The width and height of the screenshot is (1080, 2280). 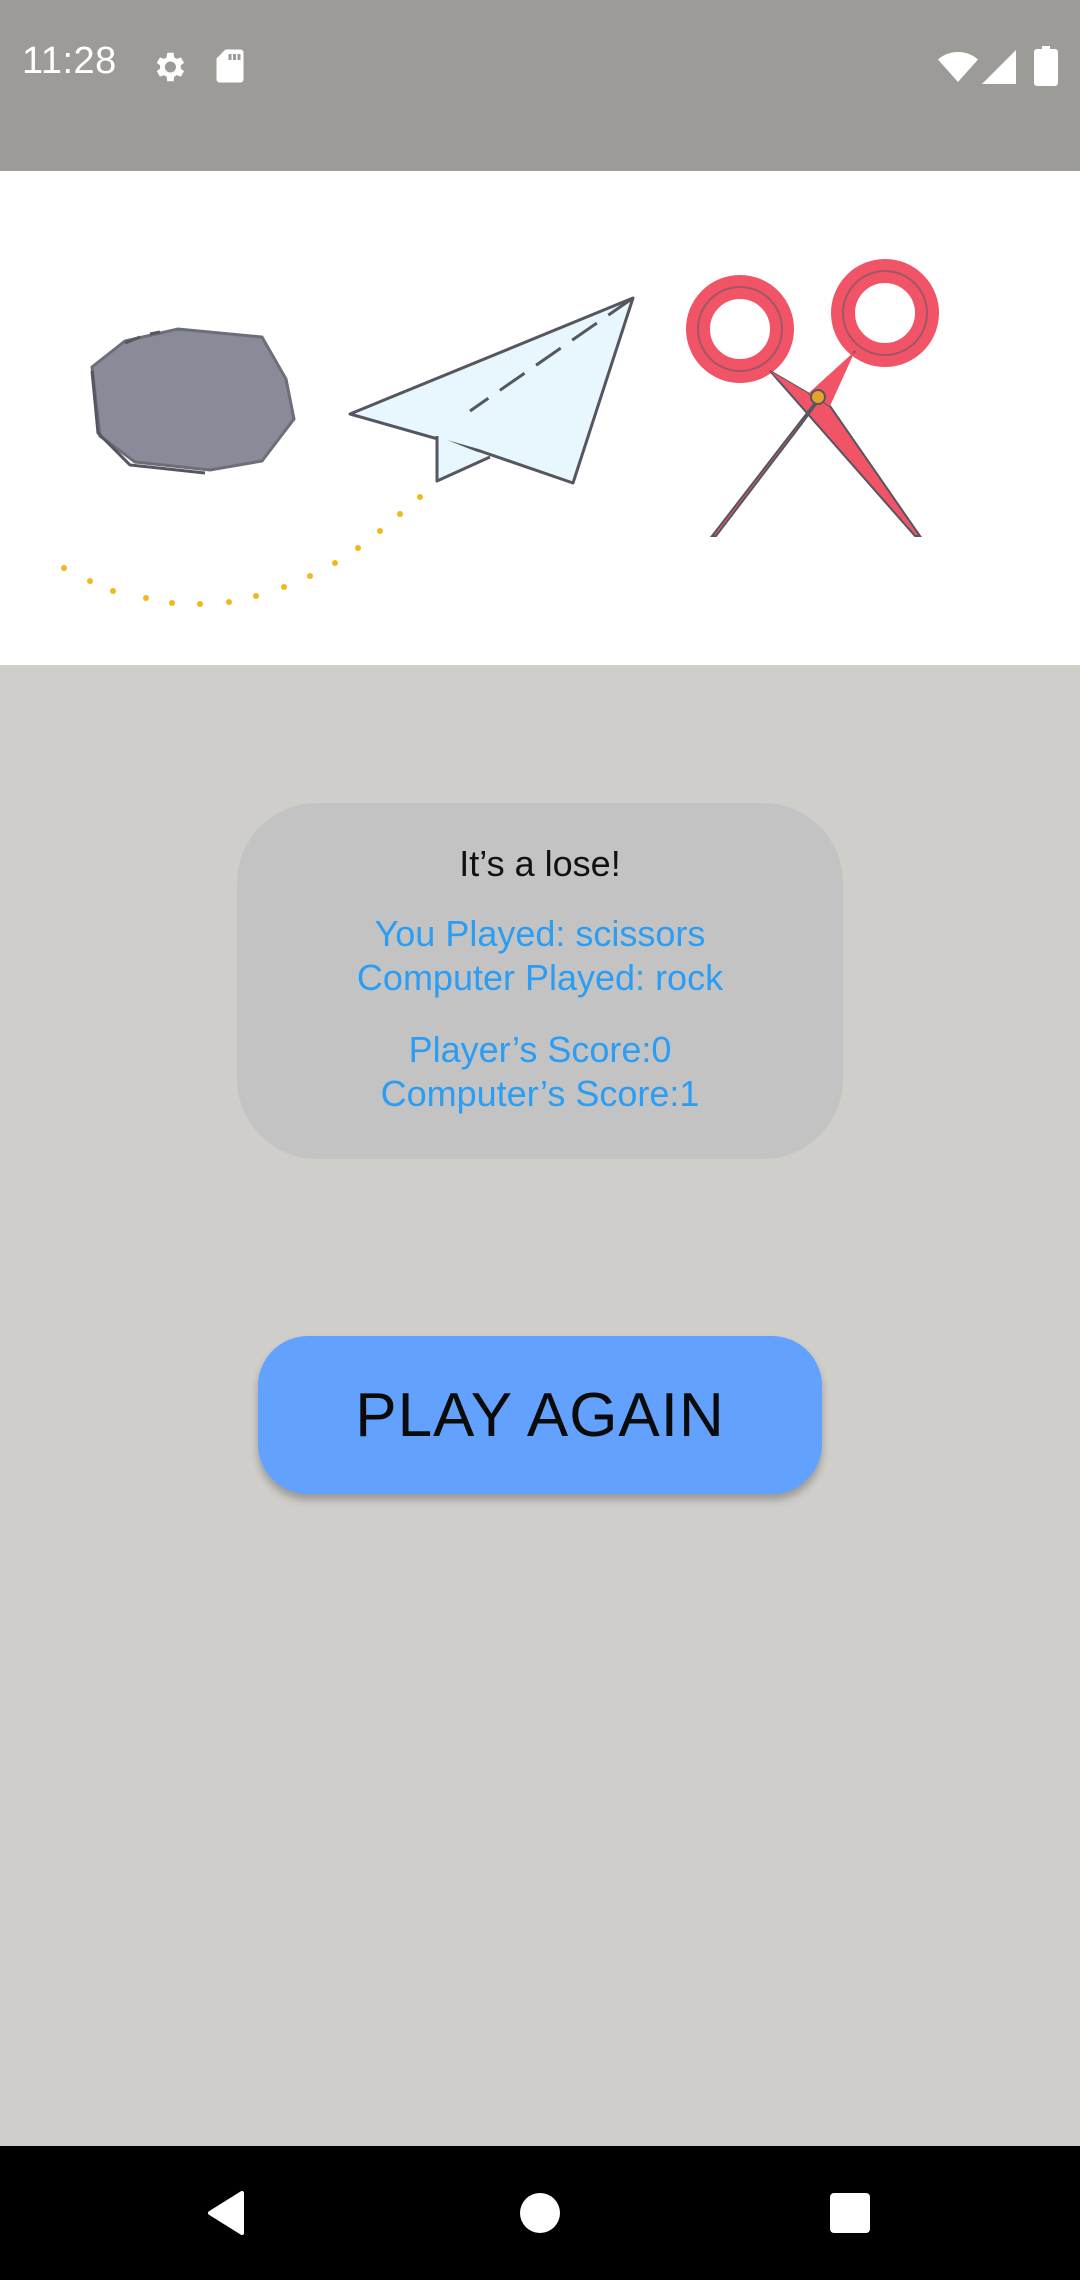 What do you see at coordinates (812, 398) in the screenshot?
I see `scissors-icon` at bounding box center [812, 398].